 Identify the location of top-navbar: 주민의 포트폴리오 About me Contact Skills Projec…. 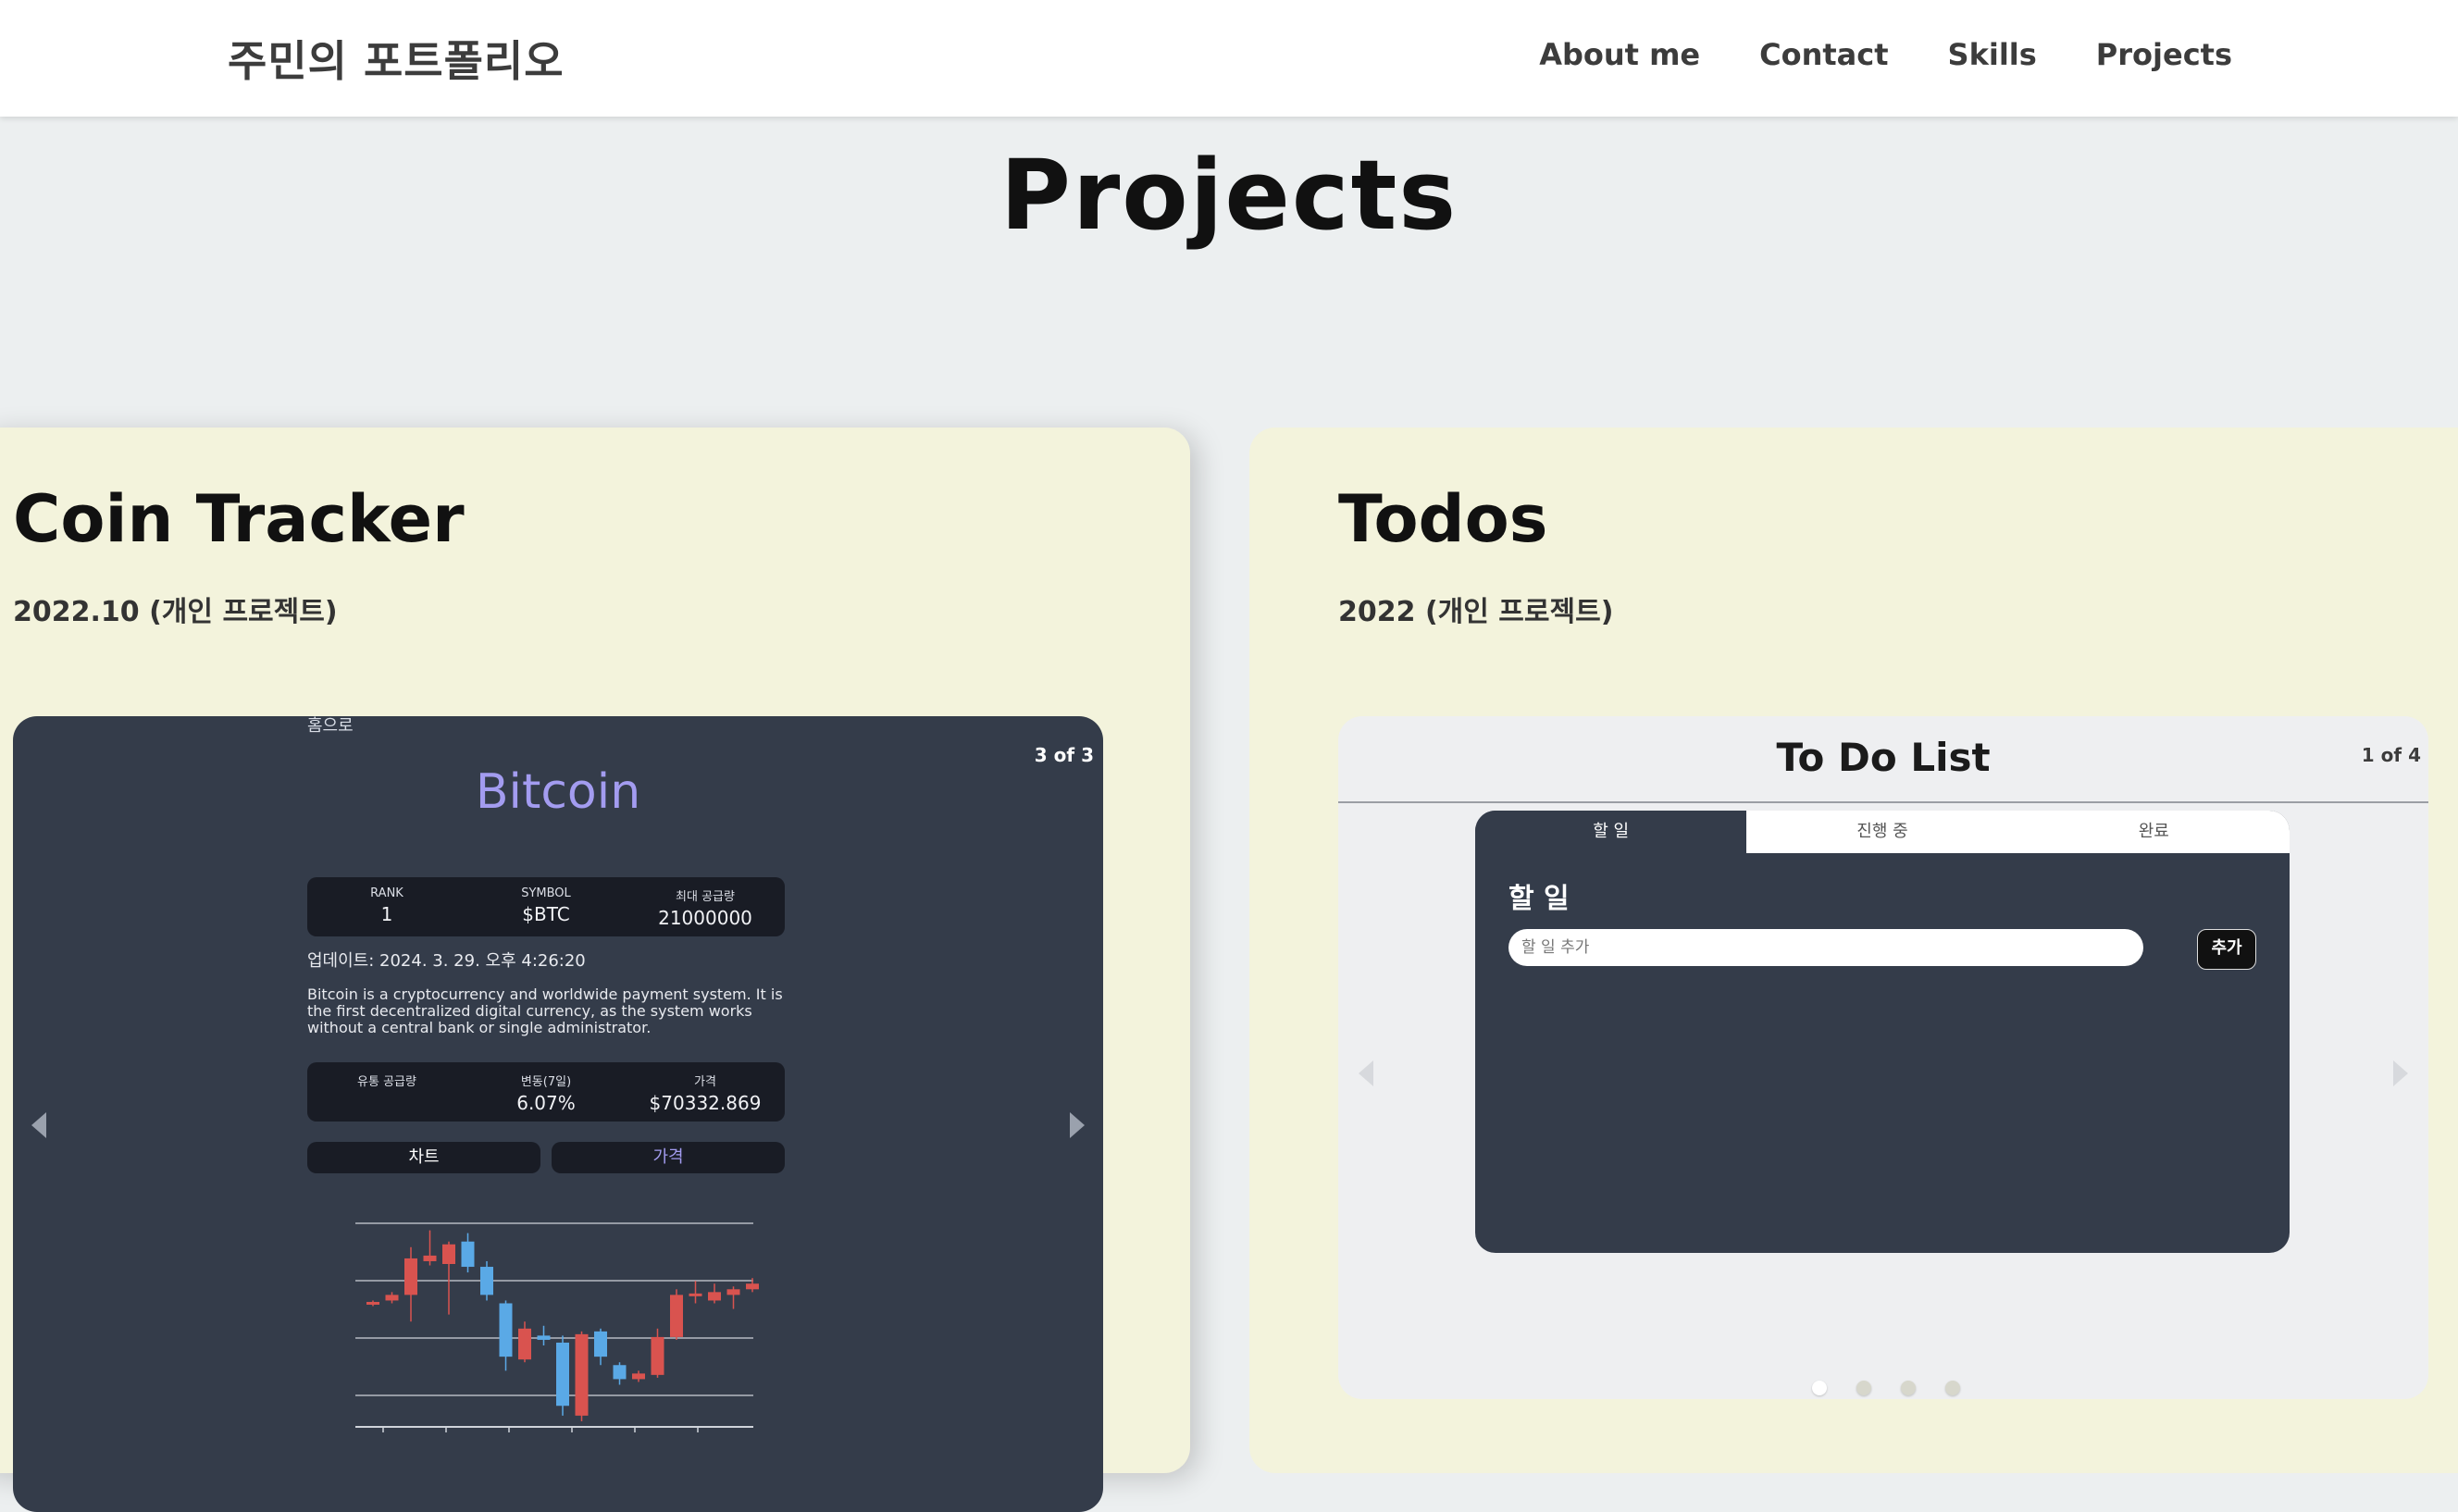
(1229, 58).